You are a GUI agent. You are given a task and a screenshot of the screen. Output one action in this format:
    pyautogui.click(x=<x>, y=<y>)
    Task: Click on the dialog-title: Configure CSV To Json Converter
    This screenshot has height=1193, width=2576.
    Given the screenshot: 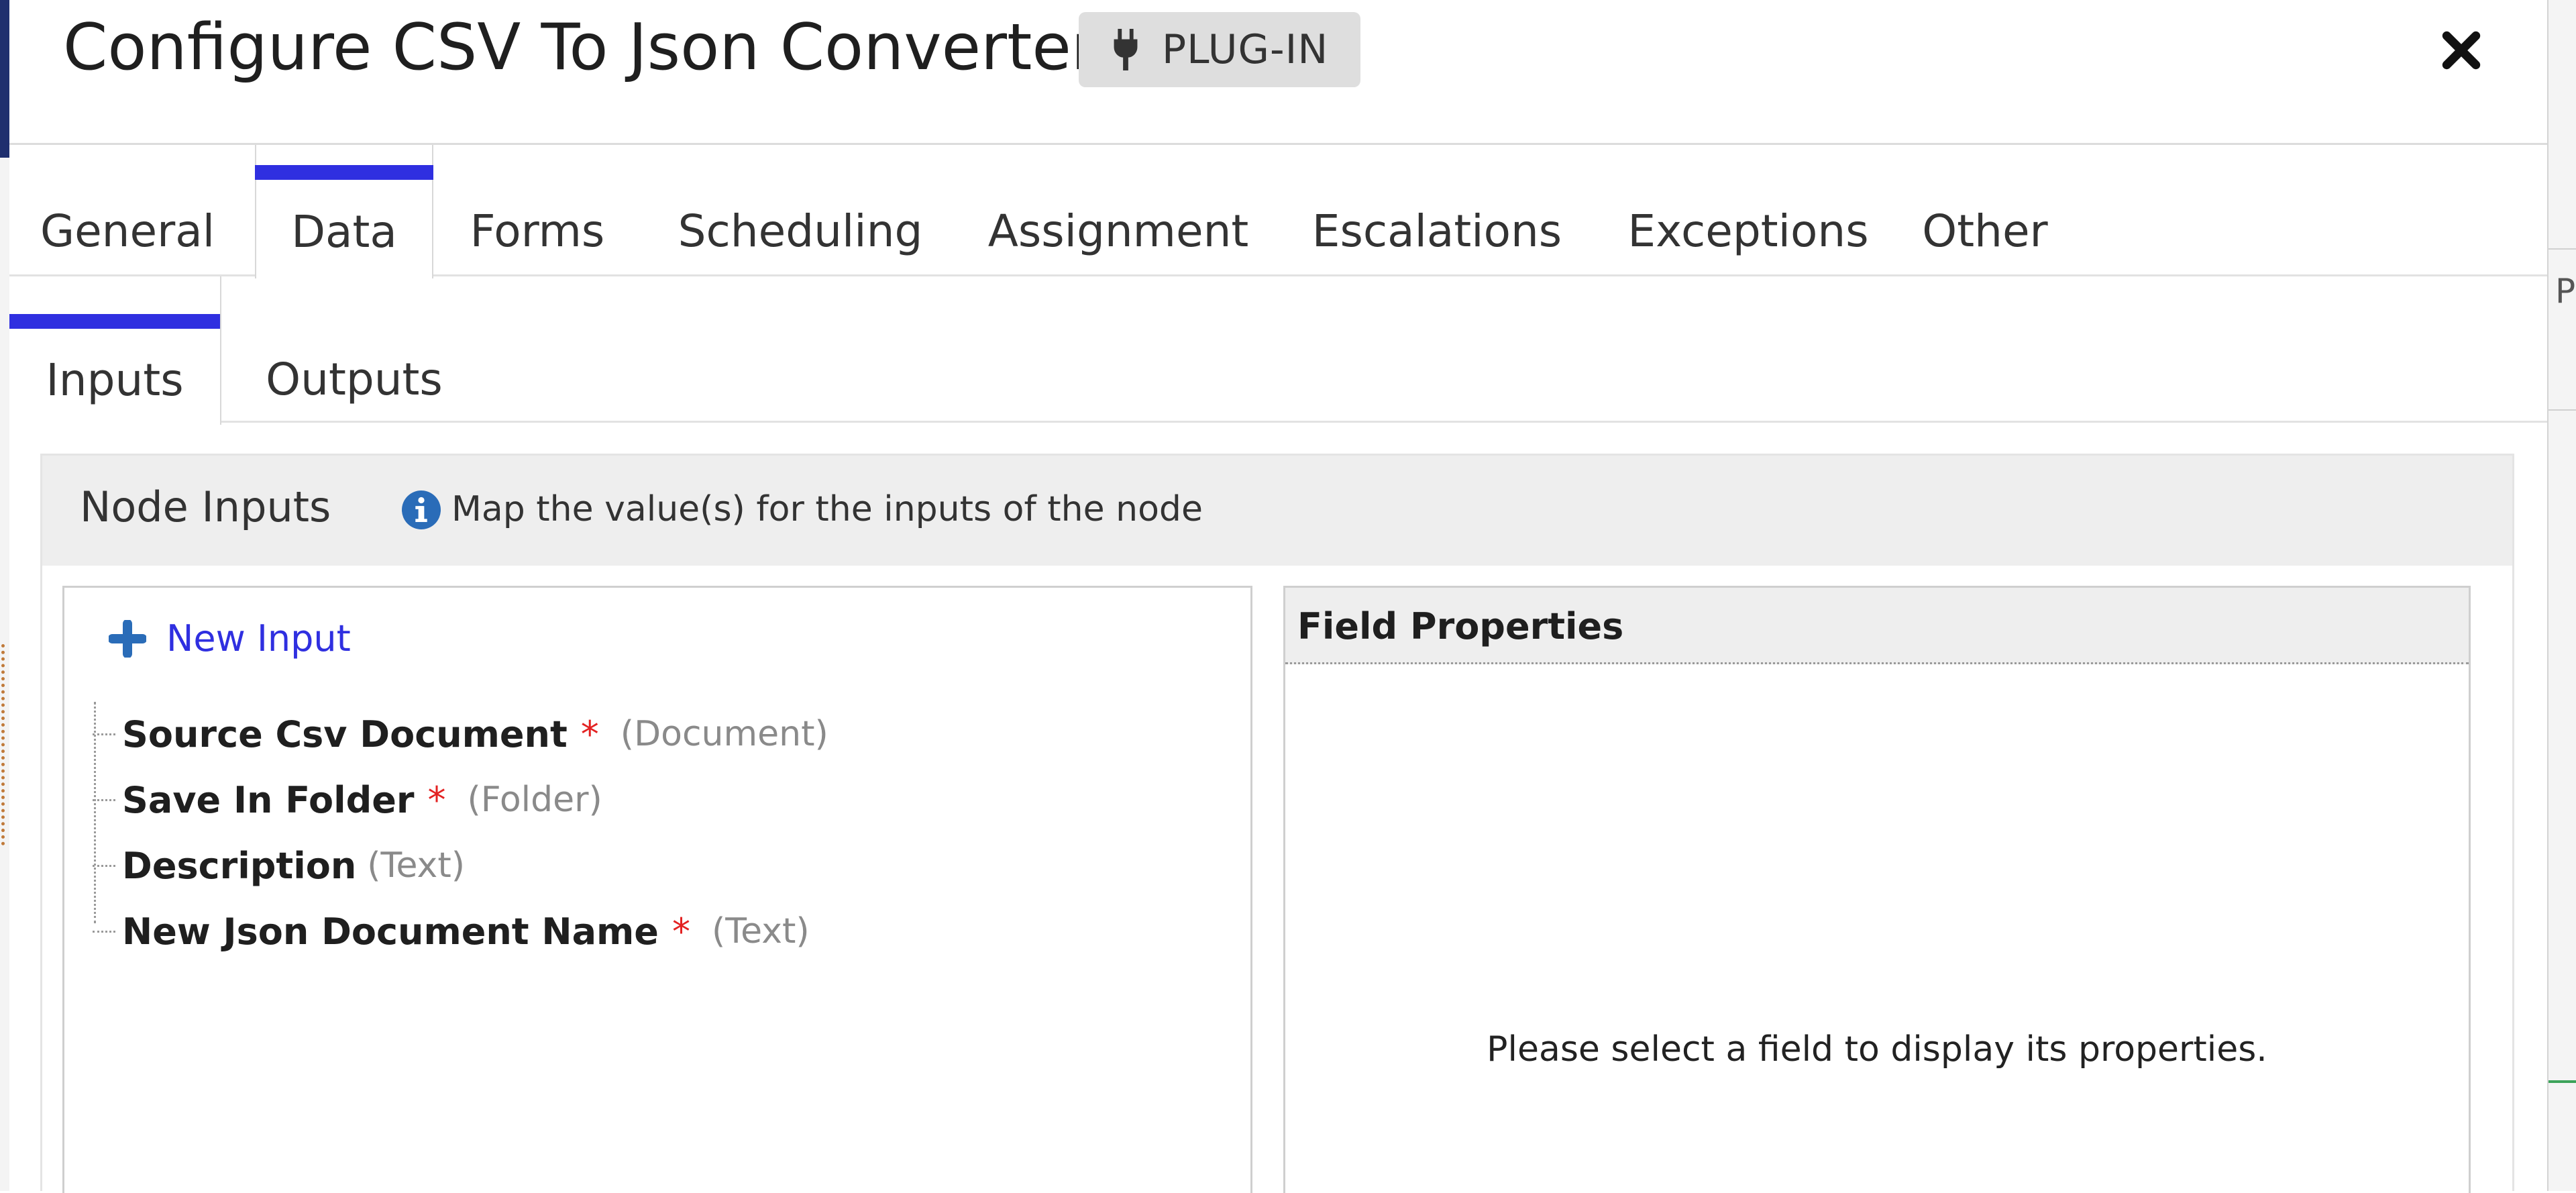 What is the action you would take?
    pyautogui.click(x=580, y=48)
    